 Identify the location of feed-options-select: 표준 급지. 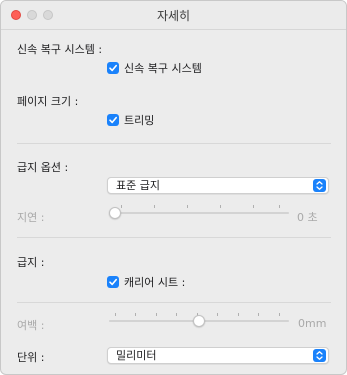
(218, 185).